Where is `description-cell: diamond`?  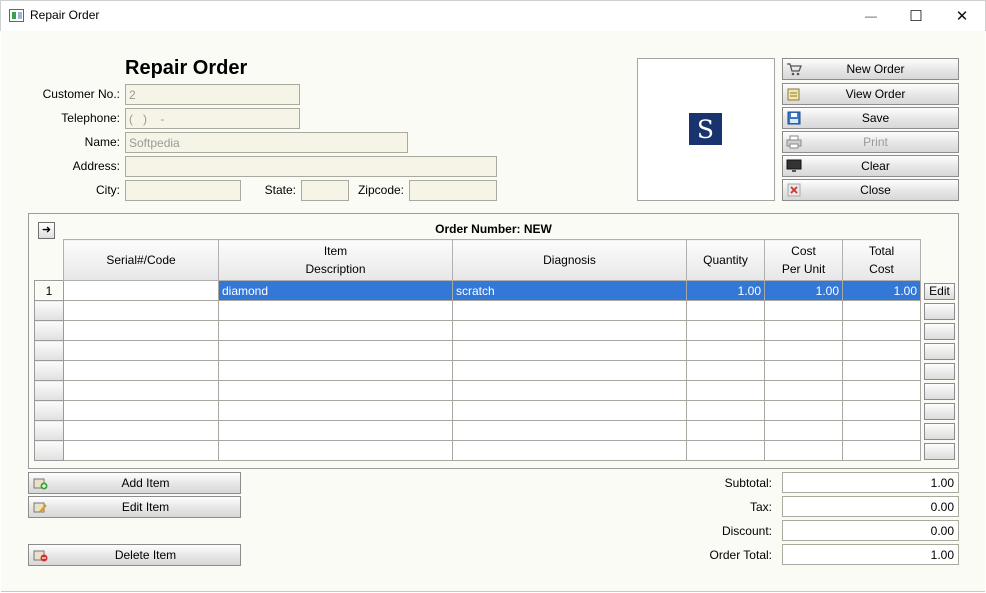
description-cell: diamond is located at coordinates (335, 290).